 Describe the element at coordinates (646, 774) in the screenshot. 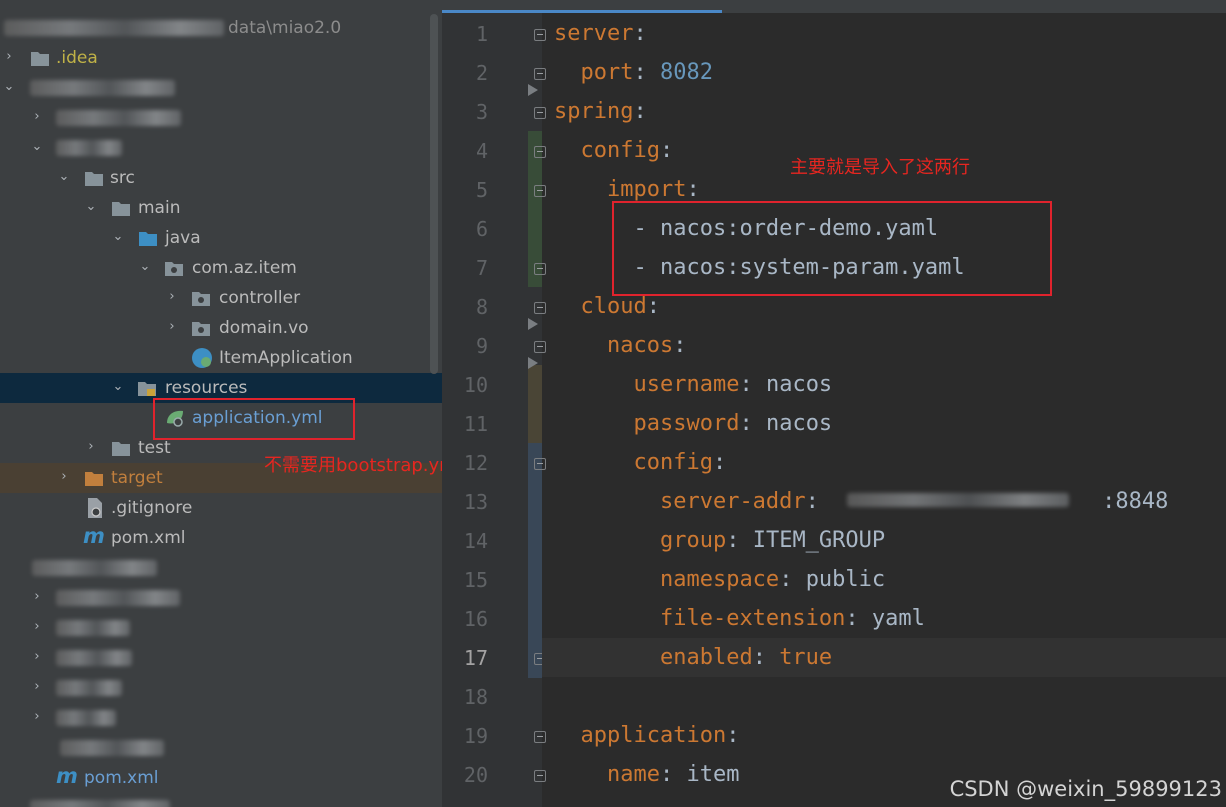

I see `code-line: name: item` at that location.